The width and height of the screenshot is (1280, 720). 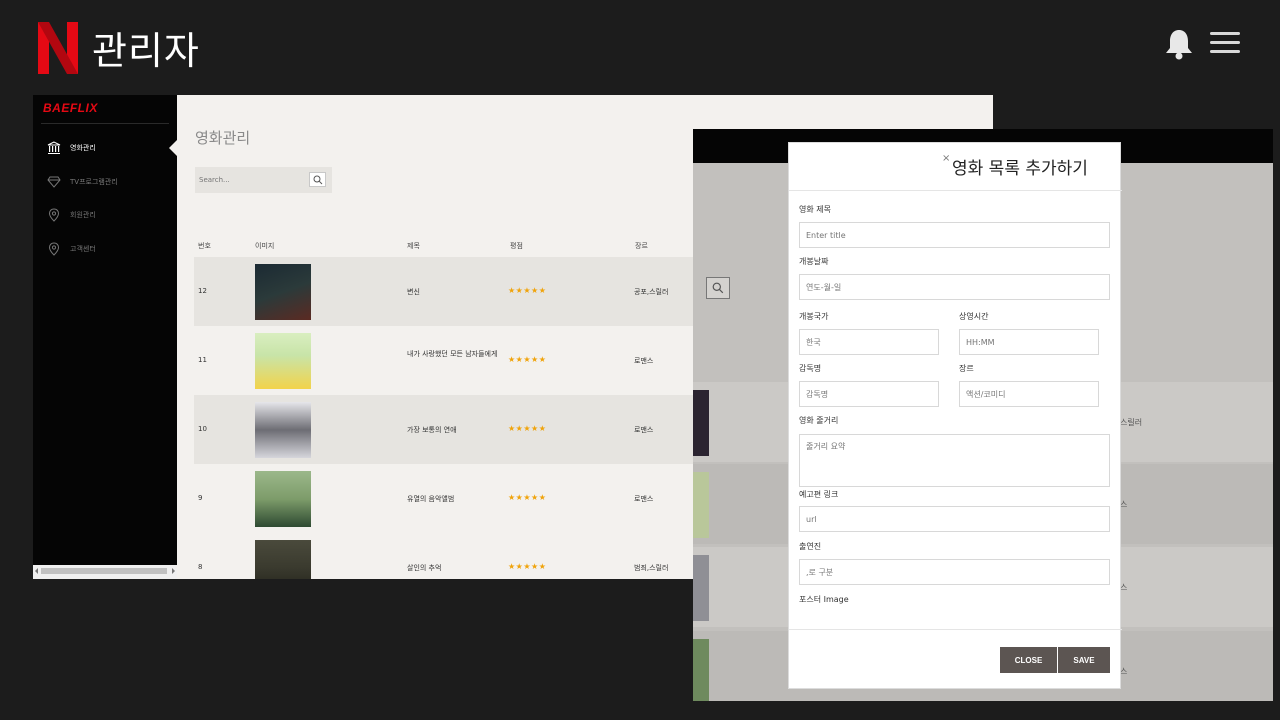 I want to click on column-header: 이미지, so click(x=265, y=246).